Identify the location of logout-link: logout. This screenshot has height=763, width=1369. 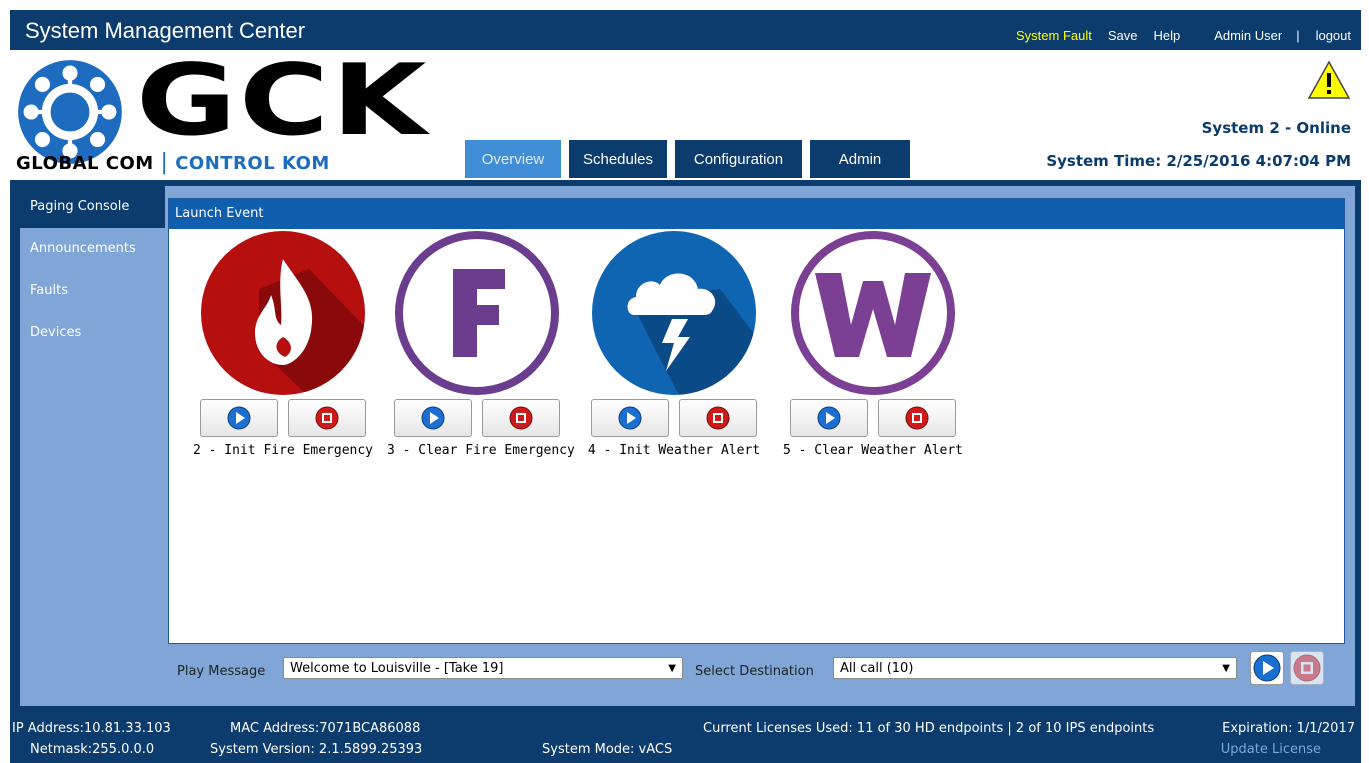
(1333, 35).